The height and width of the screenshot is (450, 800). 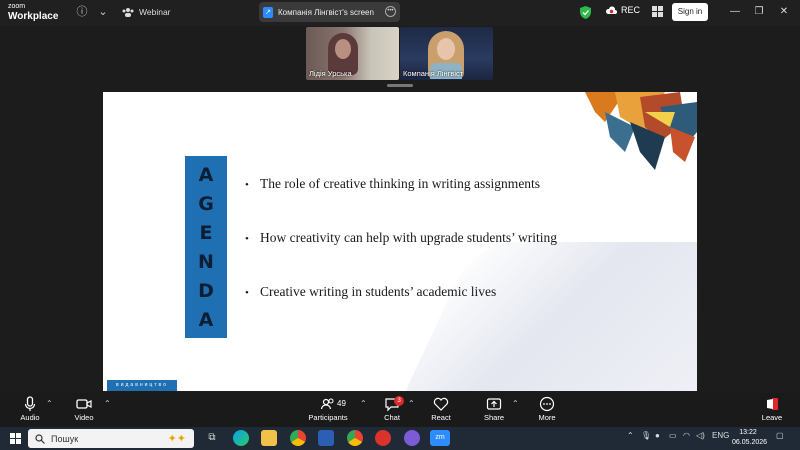 What do you see at coordinates (155, 12) in the screenshot?
I see `webinar-label: Webinar` at bounding box center [155, 12].